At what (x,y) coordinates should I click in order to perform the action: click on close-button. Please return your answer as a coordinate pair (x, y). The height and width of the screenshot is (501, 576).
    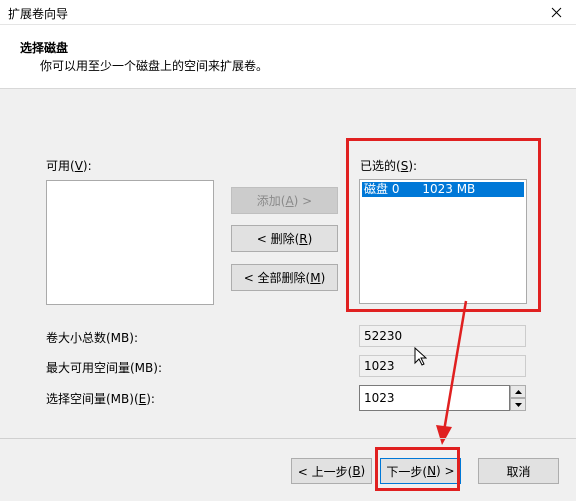
    Looking at the image, I should click on (556, 12).